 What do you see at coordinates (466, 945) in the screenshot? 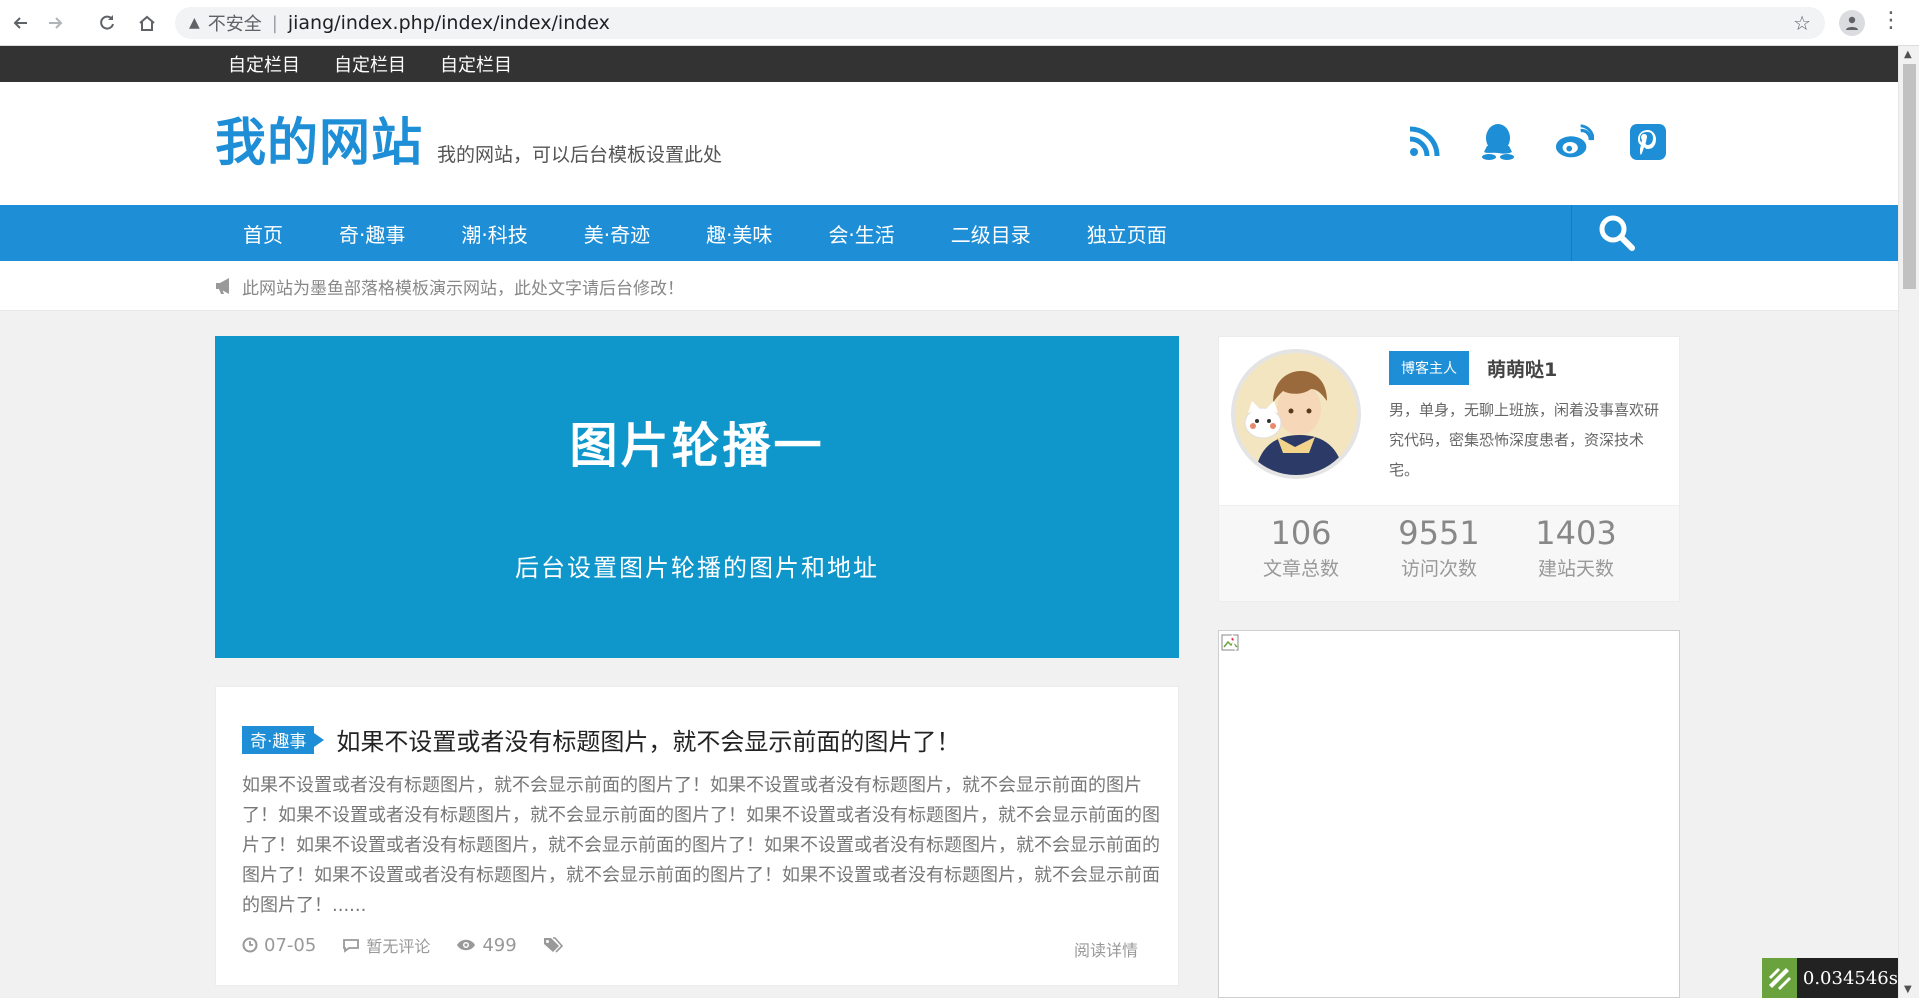
I see `eye-icon` at bounding box center [466, 945].